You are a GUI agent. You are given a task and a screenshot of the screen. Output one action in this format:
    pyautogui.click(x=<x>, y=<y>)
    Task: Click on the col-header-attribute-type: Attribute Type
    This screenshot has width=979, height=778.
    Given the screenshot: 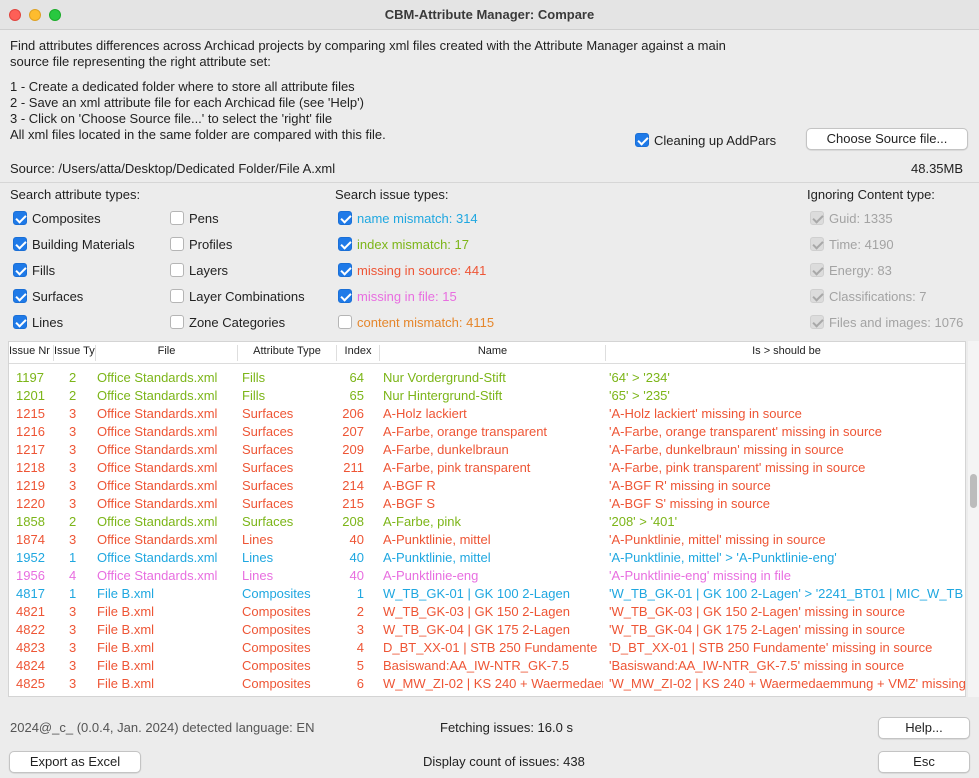 What is the action you would take?
    pyautogui.click(x=287, y=351)
    